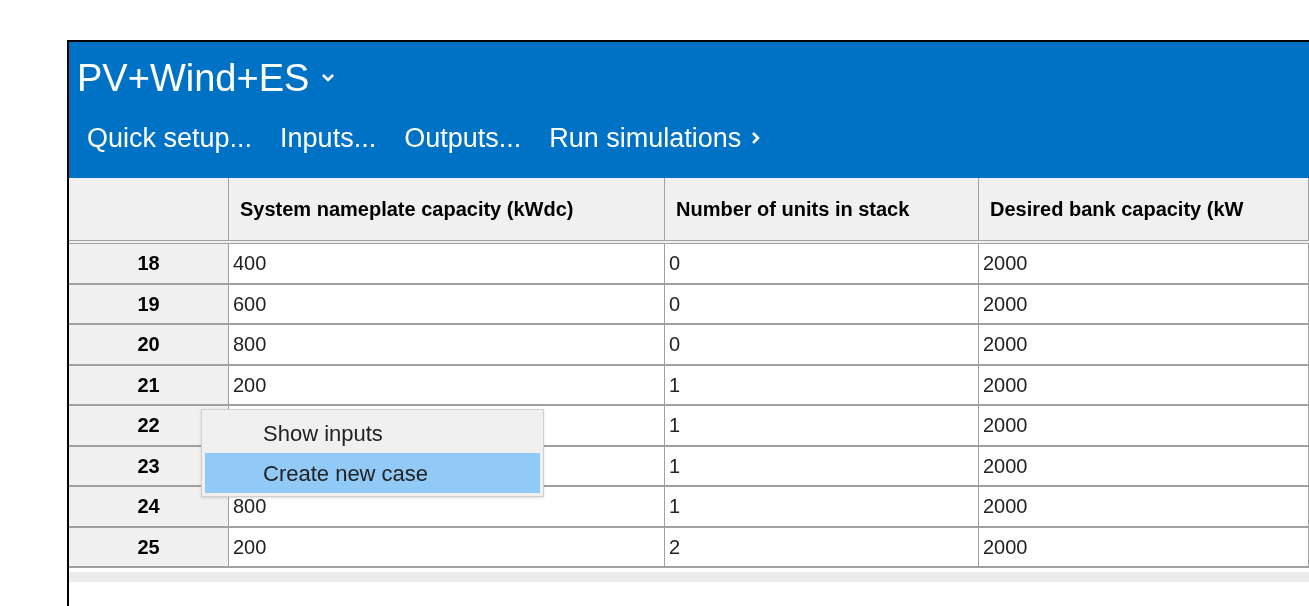 Image resolution: width=1309 pixels, height=606 pixels. Describe the element at coordinates (822, 209) in the screenshot. I see `column-header: Number of units in stack` at that location.